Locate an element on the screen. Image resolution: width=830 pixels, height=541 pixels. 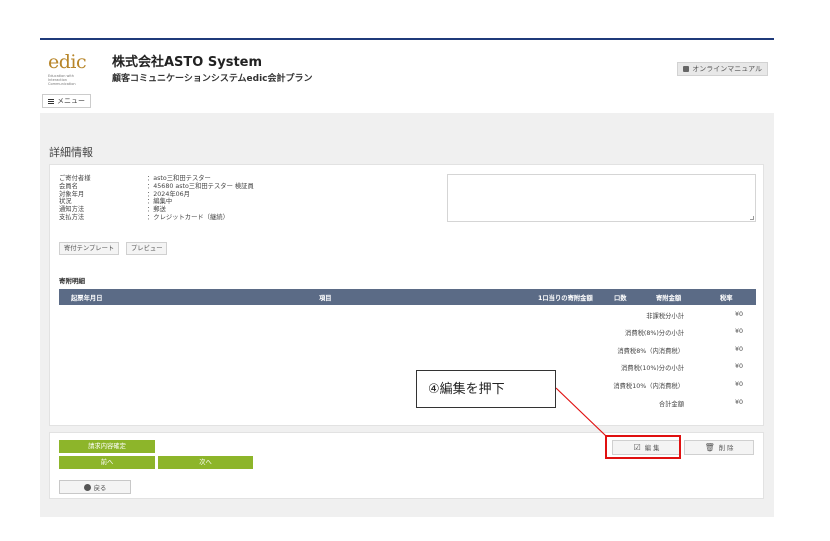
info-row: ご寄付者様 ：asto三和田テスター is located at coordinates (156, 179).